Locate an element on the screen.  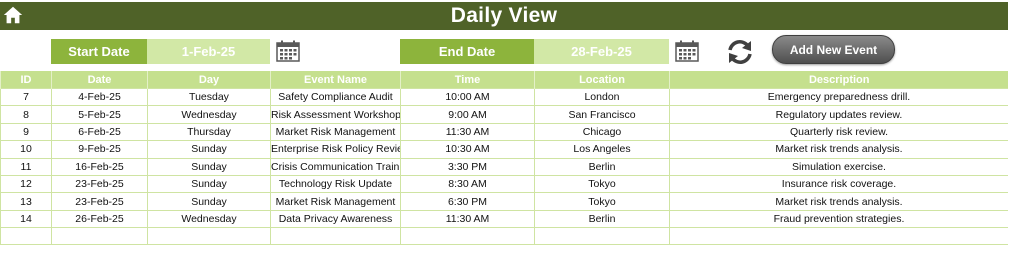
cell-date: 6-Feb-25 is located at coordinates (99, 132).